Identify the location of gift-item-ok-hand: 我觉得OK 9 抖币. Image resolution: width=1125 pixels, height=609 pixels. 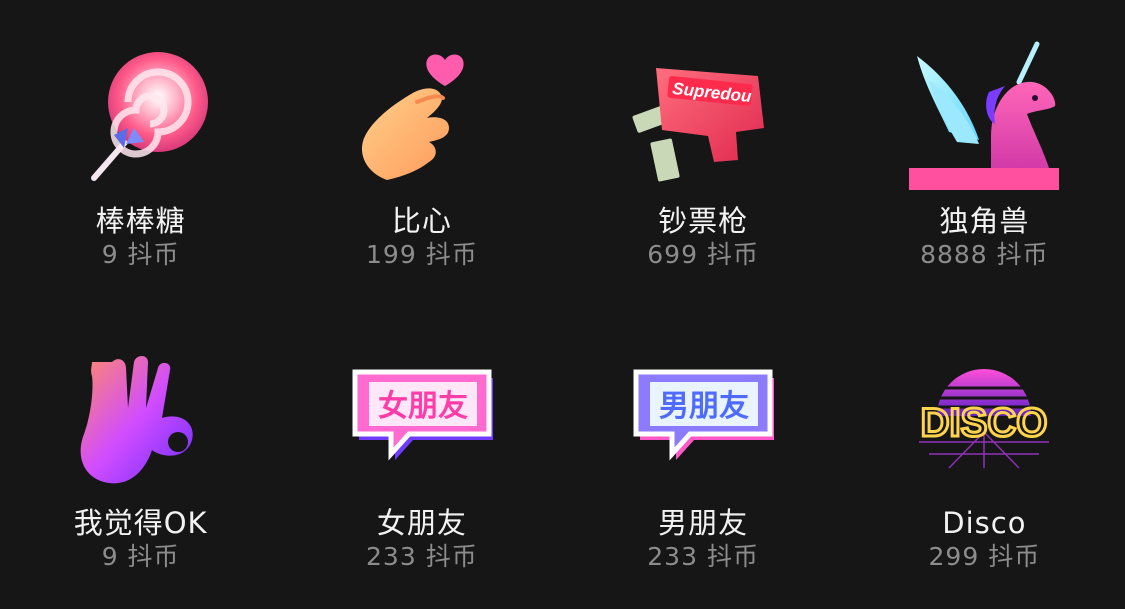
(140, 454).